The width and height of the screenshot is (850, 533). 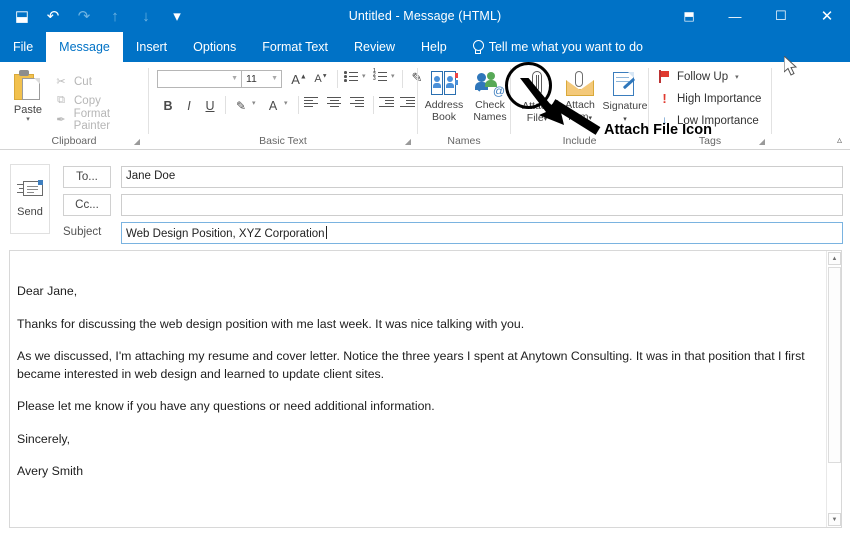 I want to click on address-book-label-line1: Address, so click(x=444, y=105).